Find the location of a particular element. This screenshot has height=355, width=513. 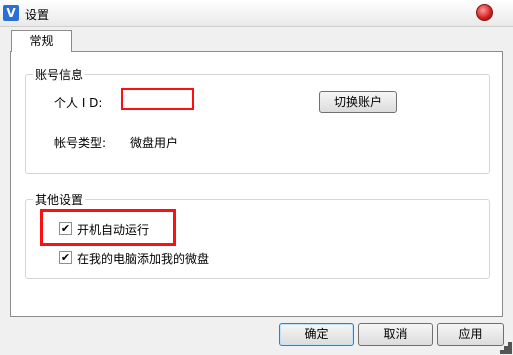

other-settings-title: 其他设置 is located at coordinates (59, 199).